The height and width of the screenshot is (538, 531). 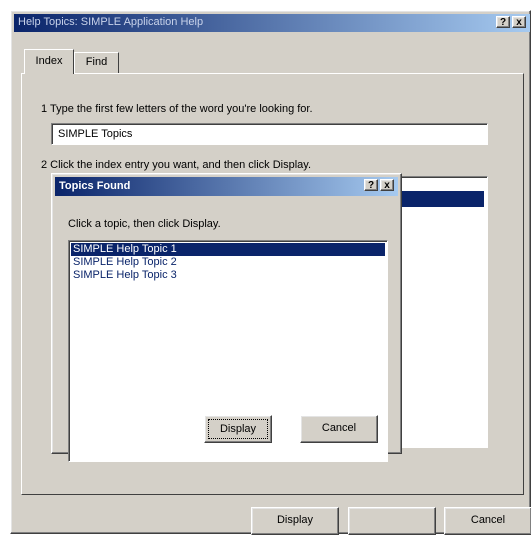 What do you see at coordinates (392, 521) in the screenshot?
I see `print-button` at bounding box center [392, 521].